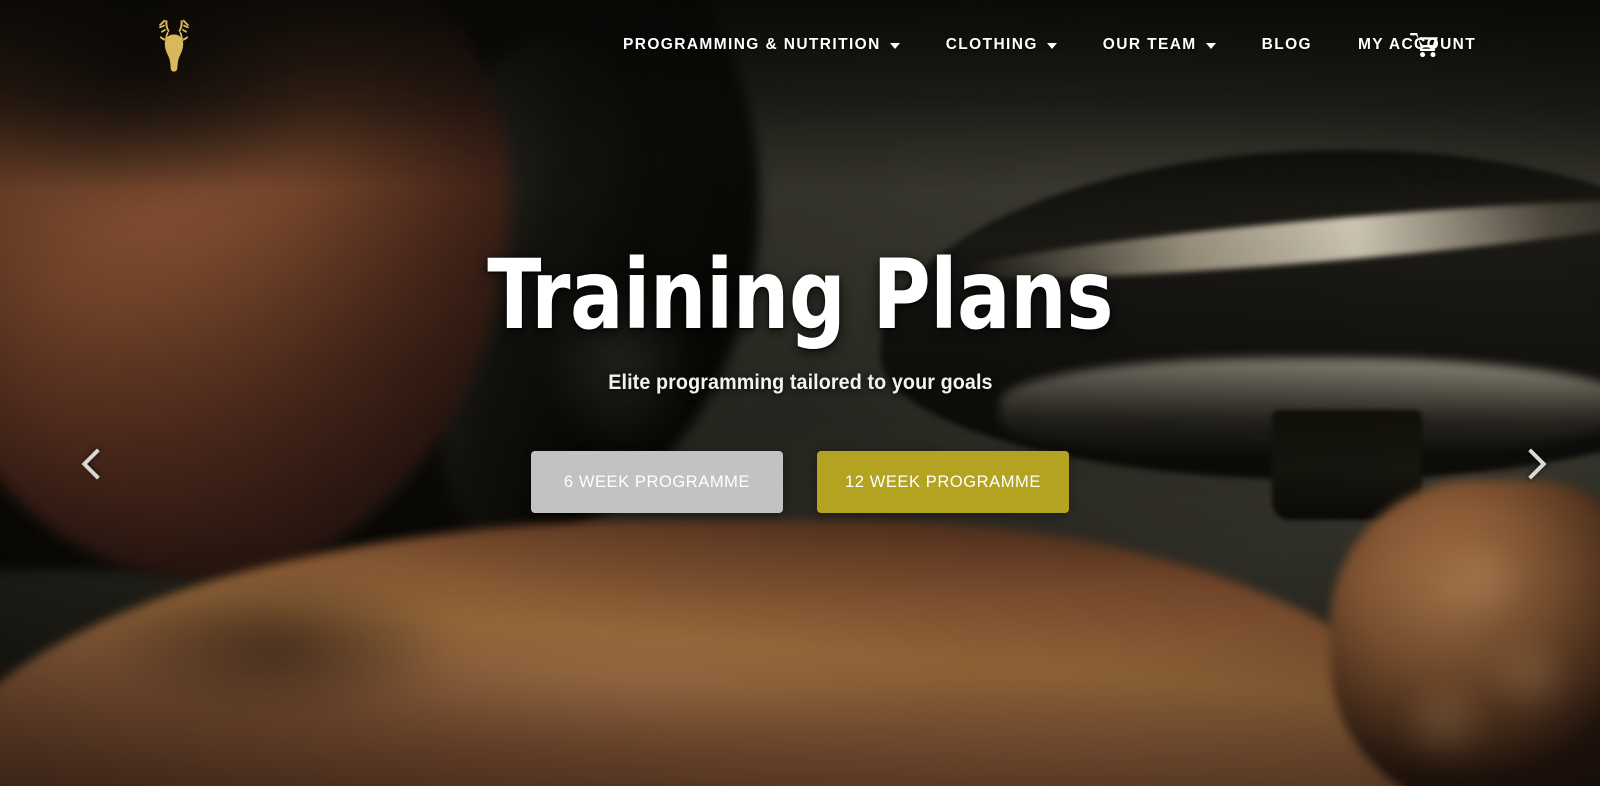 The height and width of the screenshot is (786, 1600). Describe the element at coordinates (800, 295) in the screenshot. I see `page-title: Training Plans` at that location.